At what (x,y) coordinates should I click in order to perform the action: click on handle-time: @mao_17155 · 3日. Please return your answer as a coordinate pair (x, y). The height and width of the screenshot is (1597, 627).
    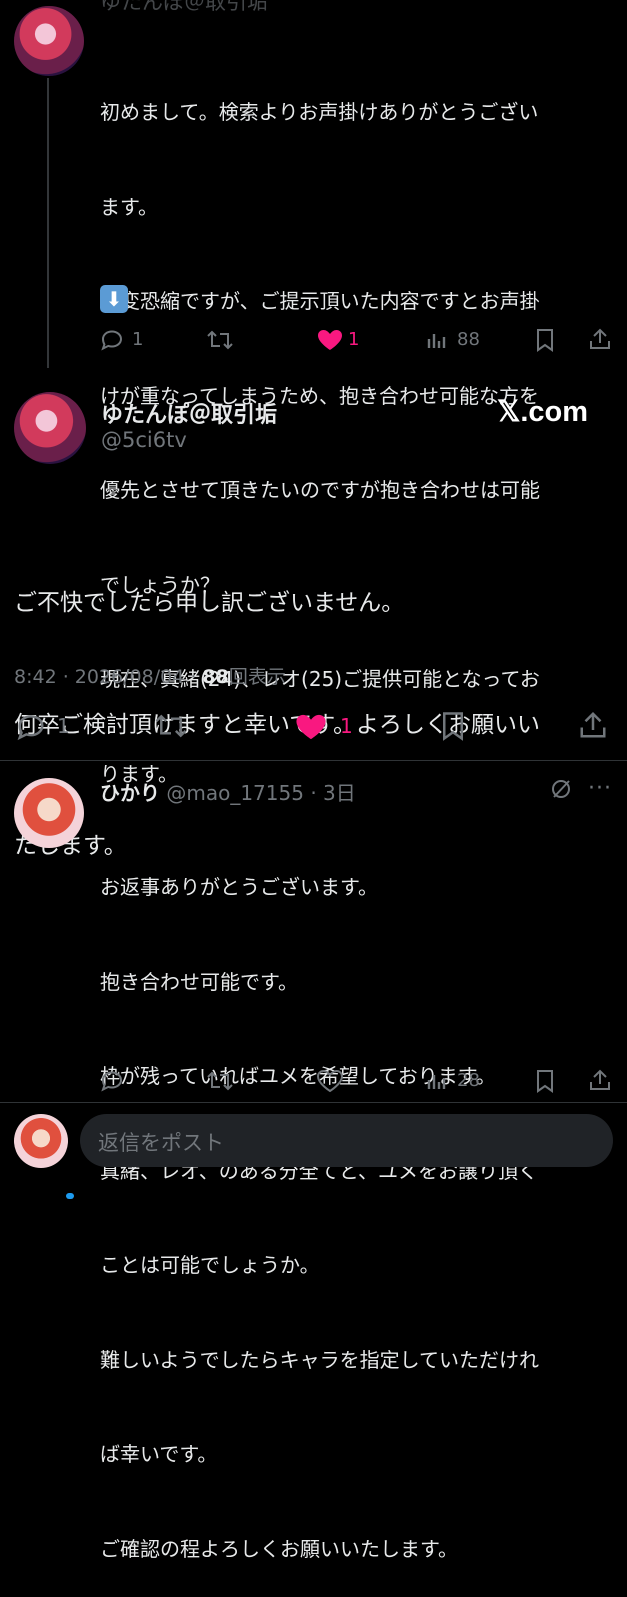
    Looking at the image, I should click on (260, 793).